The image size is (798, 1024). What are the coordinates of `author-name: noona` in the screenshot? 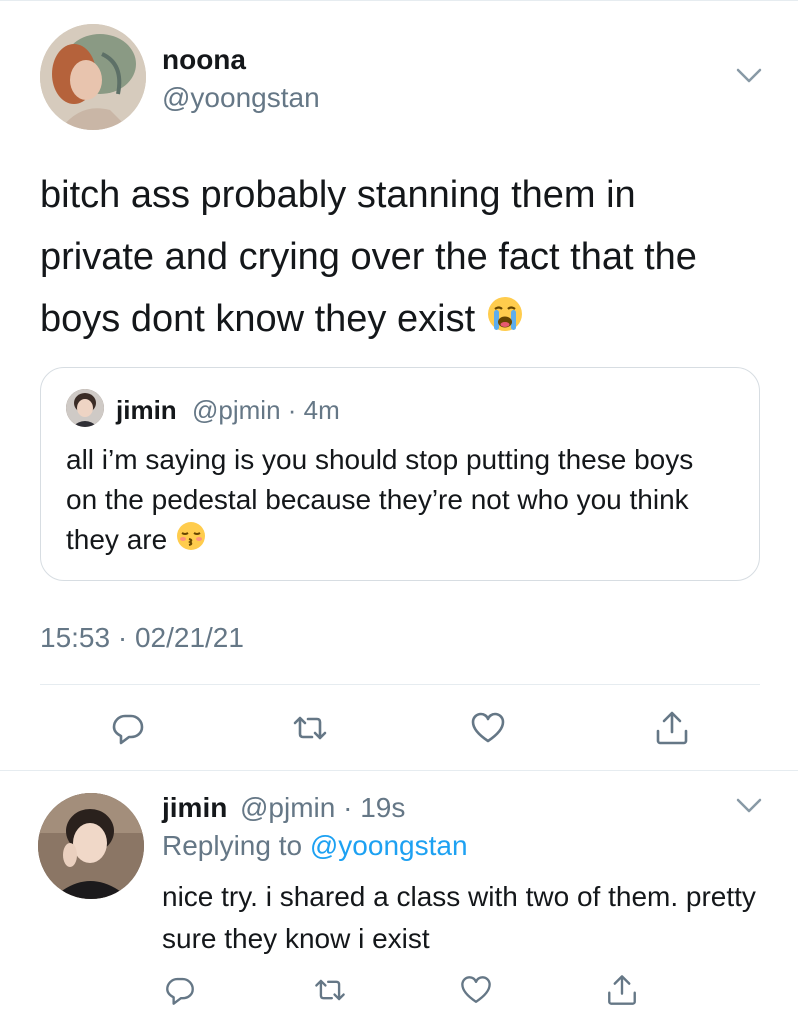 It's located at (204, 60).